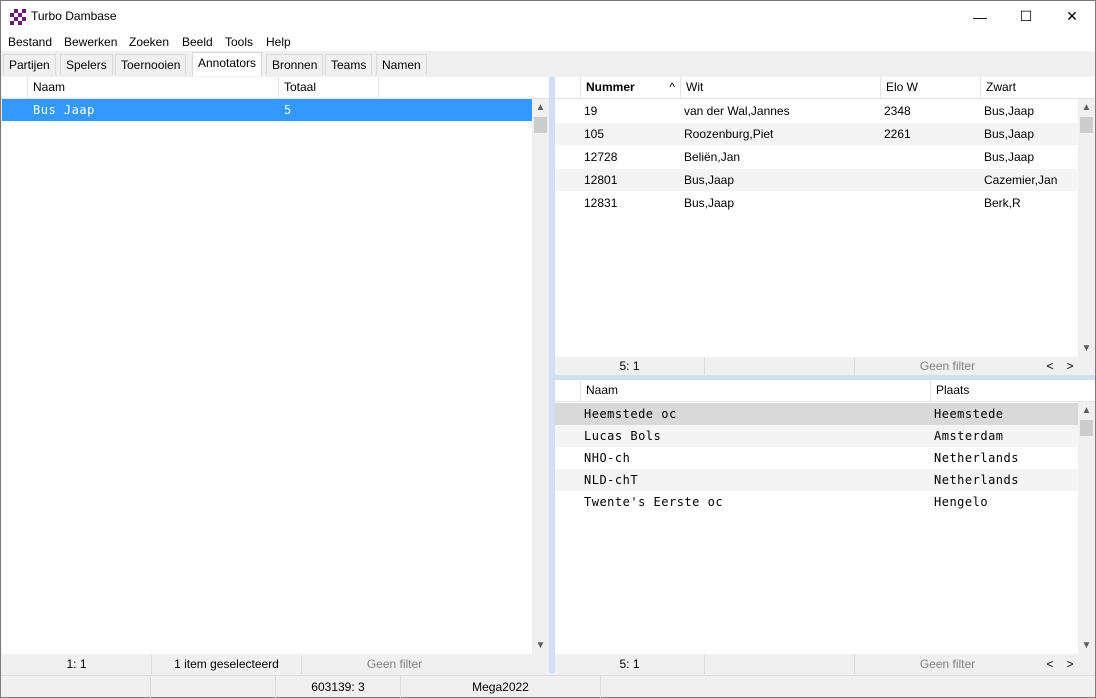 This screenshot has height=698, width=1096. Describe the element at coordinates (816, 414) in the screenshot. I see `list-item: Heemstede oc Heemstede` at that location.